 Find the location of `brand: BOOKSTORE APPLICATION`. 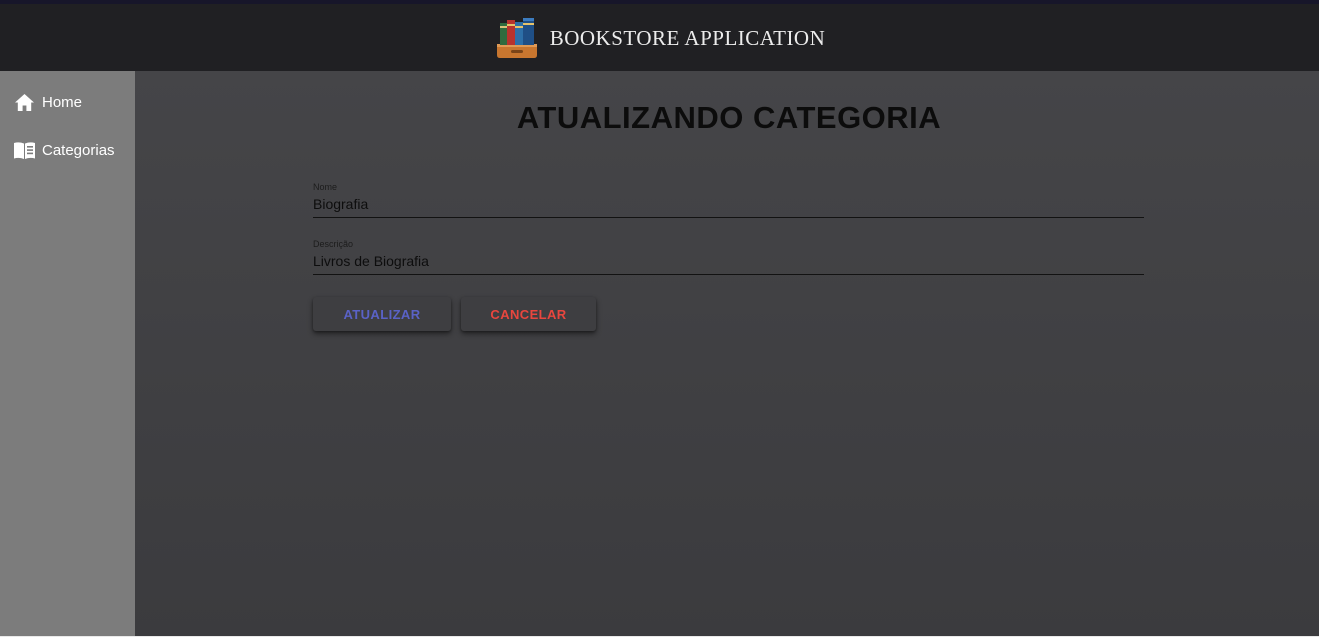

brand: BOOKSTORE APPLICATION is located at coordinates (660, 38).